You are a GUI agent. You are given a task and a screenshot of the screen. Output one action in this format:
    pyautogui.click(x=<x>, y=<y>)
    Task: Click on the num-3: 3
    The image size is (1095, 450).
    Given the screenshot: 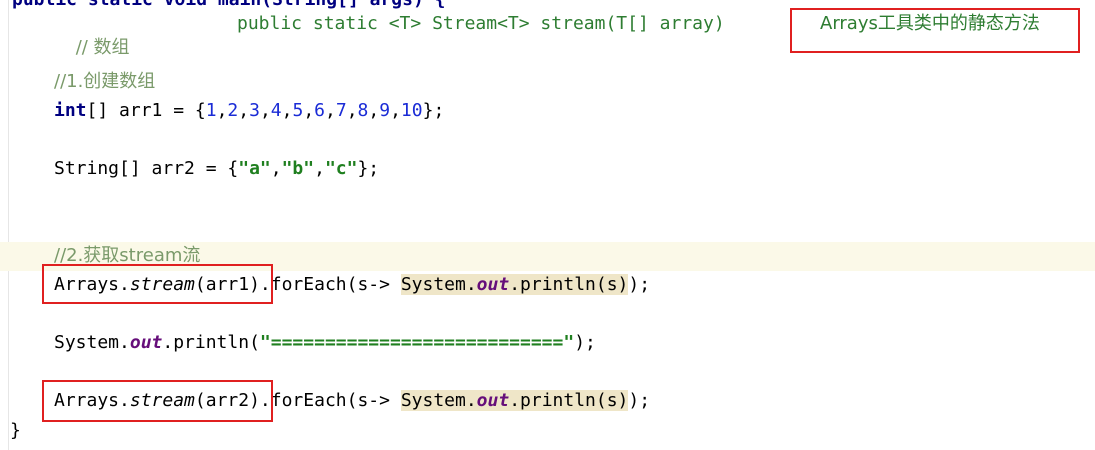 What is the action you would take?
    pyautogui.click(x=254, y=110)
    